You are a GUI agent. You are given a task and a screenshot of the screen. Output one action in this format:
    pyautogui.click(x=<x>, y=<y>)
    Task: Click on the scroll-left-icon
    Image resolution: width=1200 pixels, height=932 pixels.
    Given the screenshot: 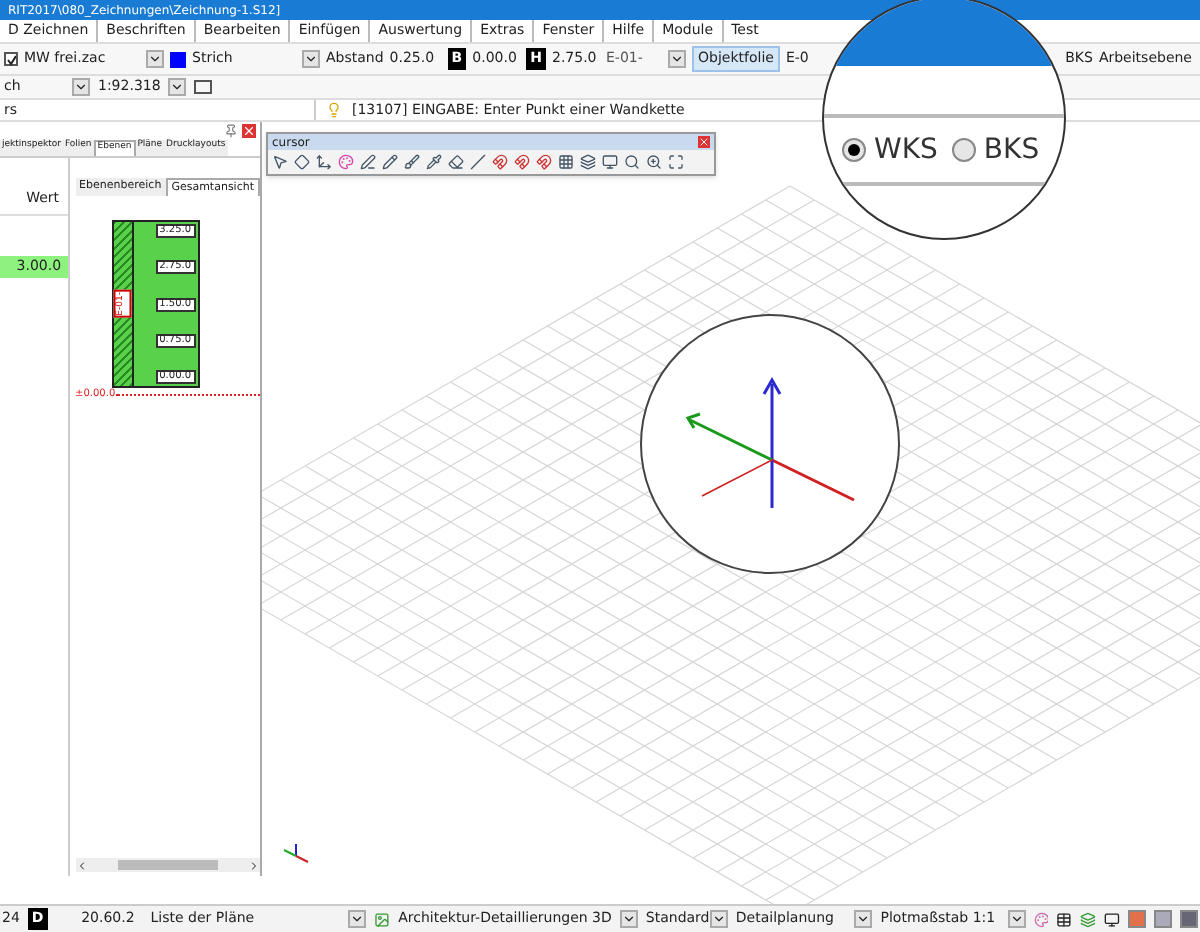 What is the action you would take?
    pyautogui.click(x=81, y=865)
    